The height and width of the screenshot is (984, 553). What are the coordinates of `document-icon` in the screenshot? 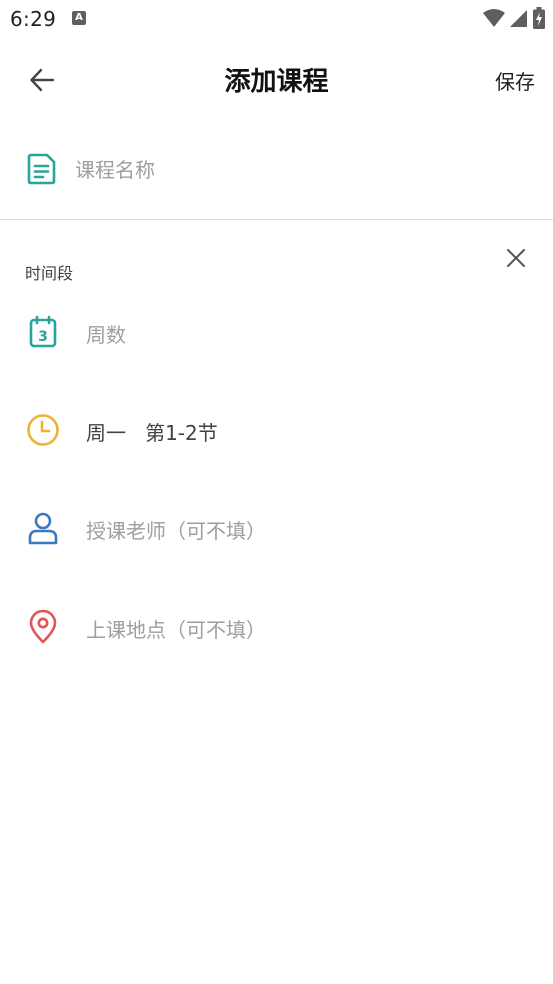 It's located at (42, 171).